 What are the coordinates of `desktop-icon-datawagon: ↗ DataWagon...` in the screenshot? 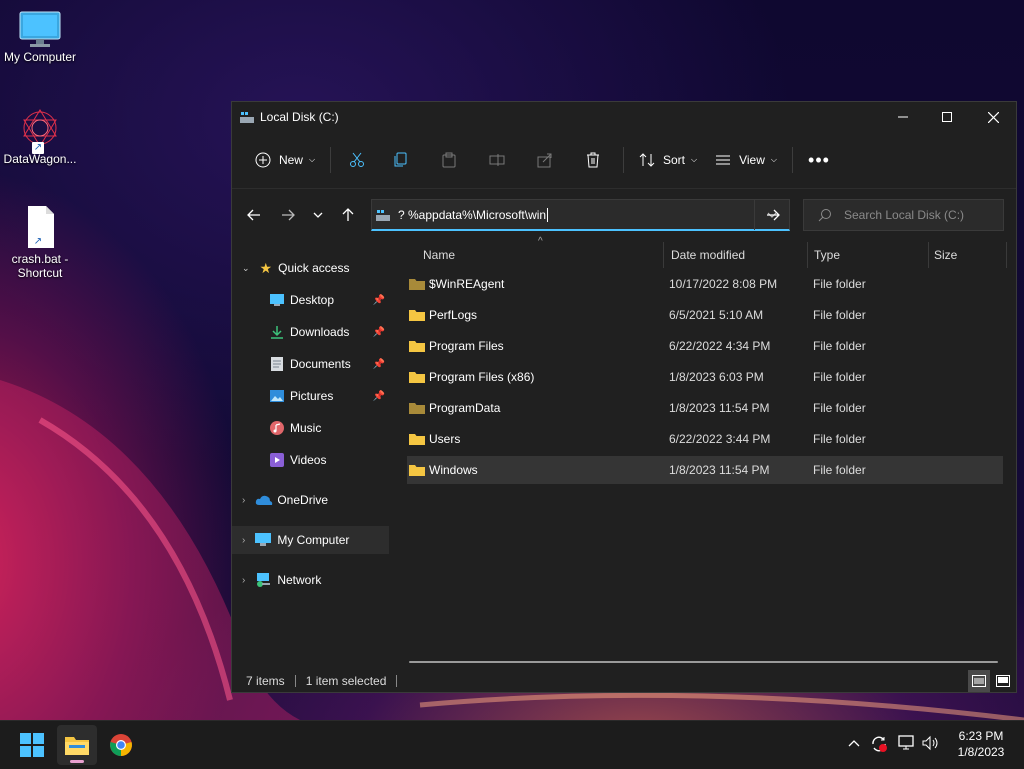 It's located at (40, 136).